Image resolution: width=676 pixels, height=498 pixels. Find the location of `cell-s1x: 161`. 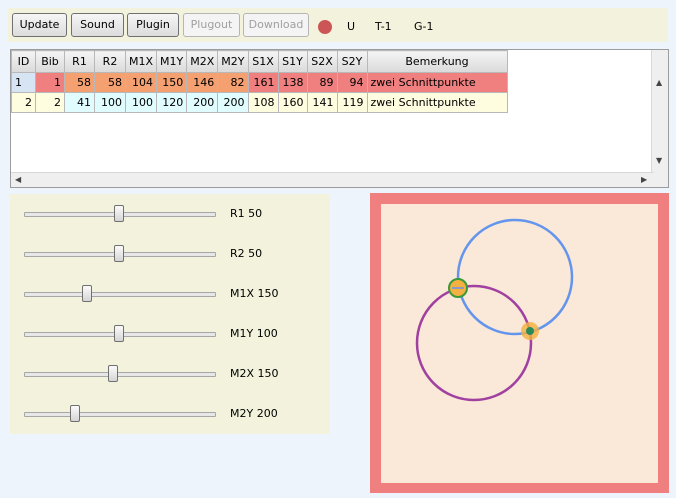

cell-s1x: 161 is located at coordinates (263, 82).